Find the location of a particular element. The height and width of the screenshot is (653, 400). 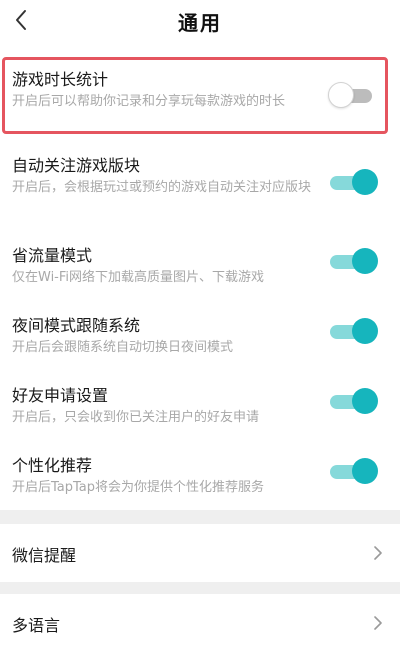

setting-name: 游戏时长统计 is located at coordinates (60, 79).